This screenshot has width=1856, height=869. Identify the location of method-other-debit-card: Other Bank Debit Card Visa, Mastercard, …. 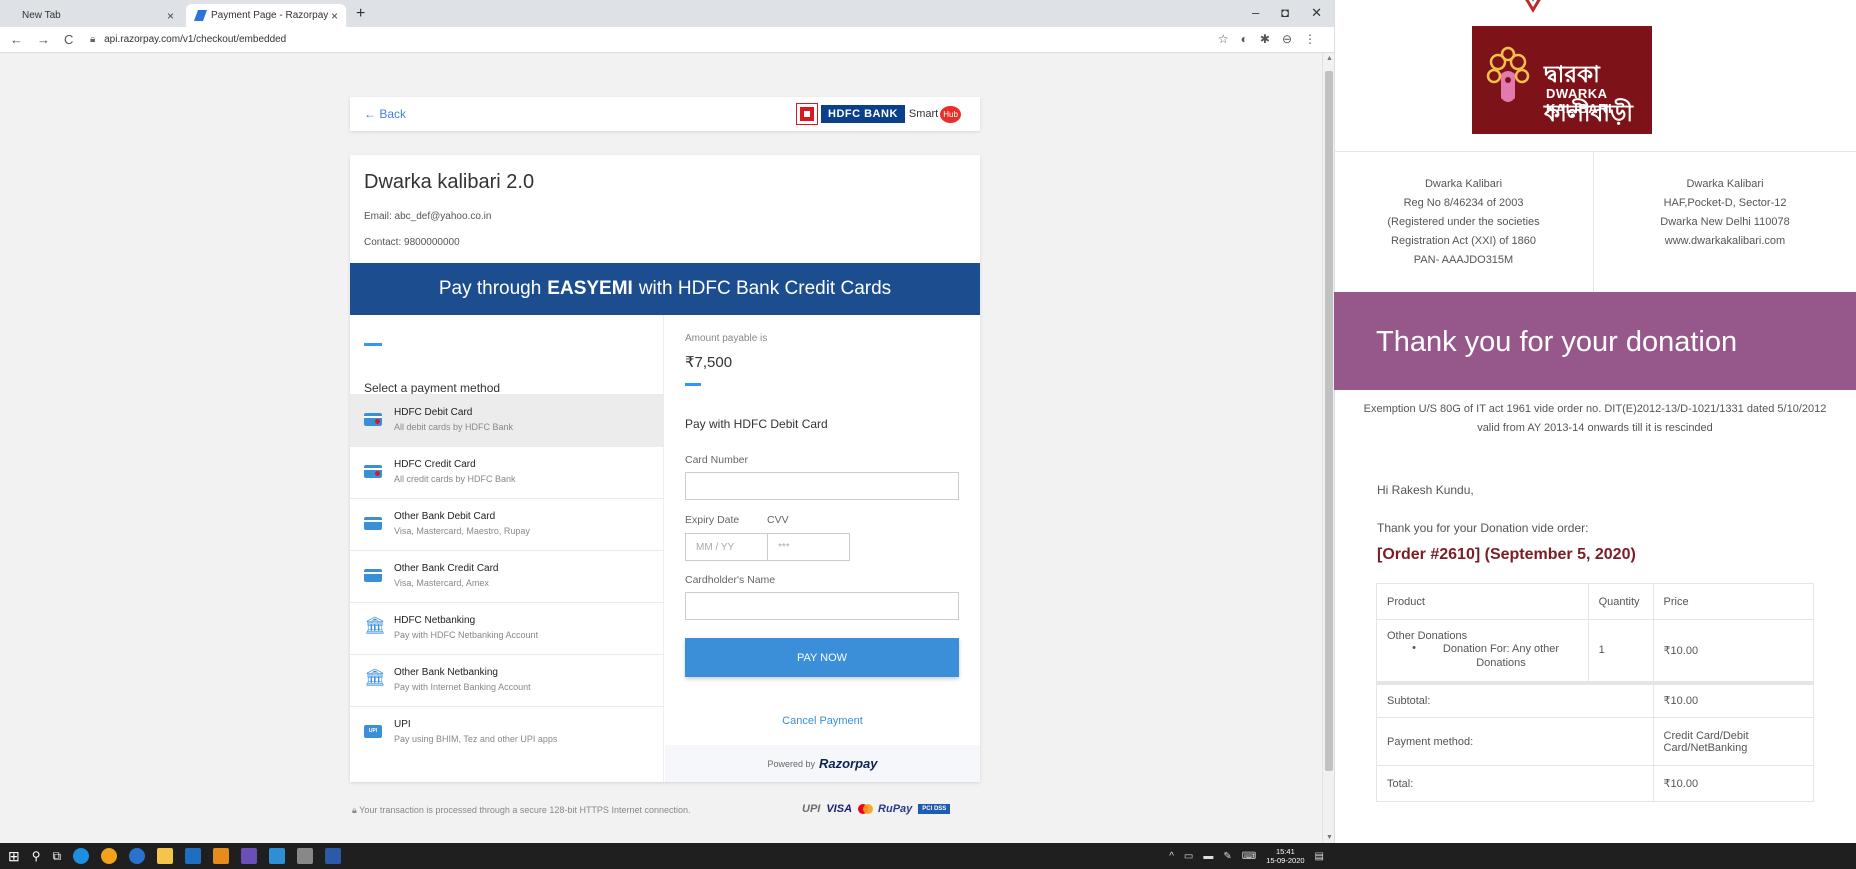
(507, 524).